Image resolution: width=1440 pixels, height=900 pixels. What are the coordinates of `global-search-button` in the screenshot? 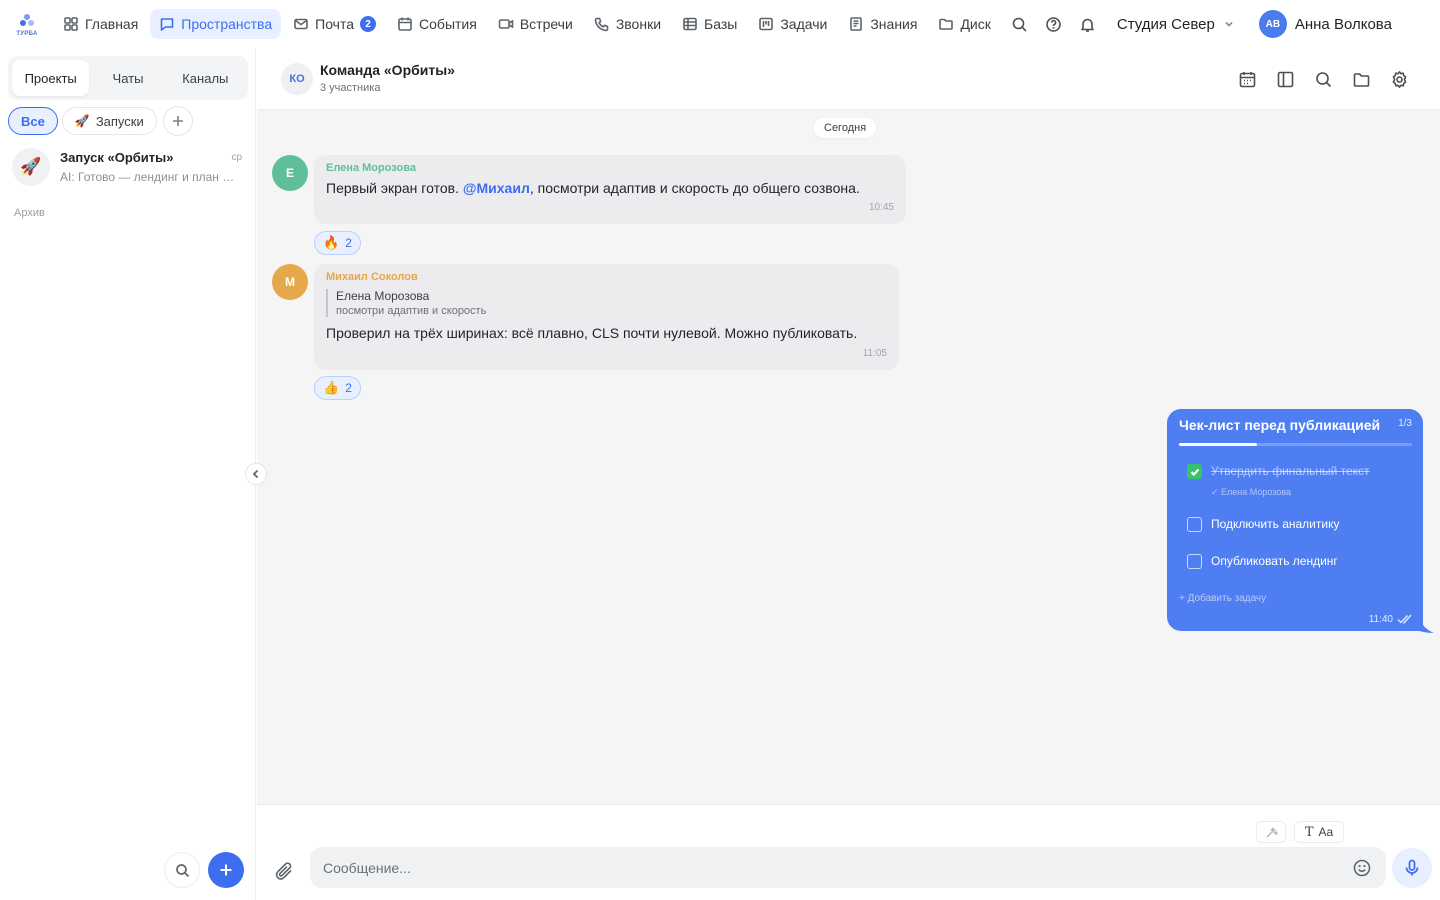 It's located at (1020, 24).